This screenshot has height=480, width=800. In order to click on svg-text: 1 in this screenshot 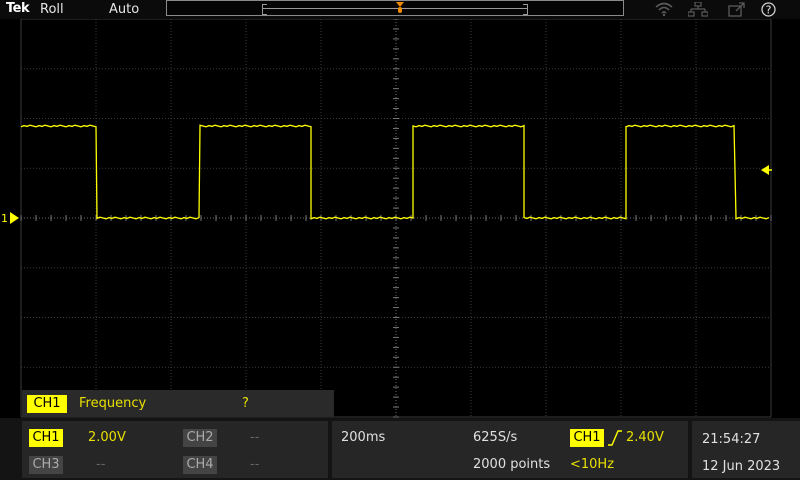, I will do `click(4, 218)`.